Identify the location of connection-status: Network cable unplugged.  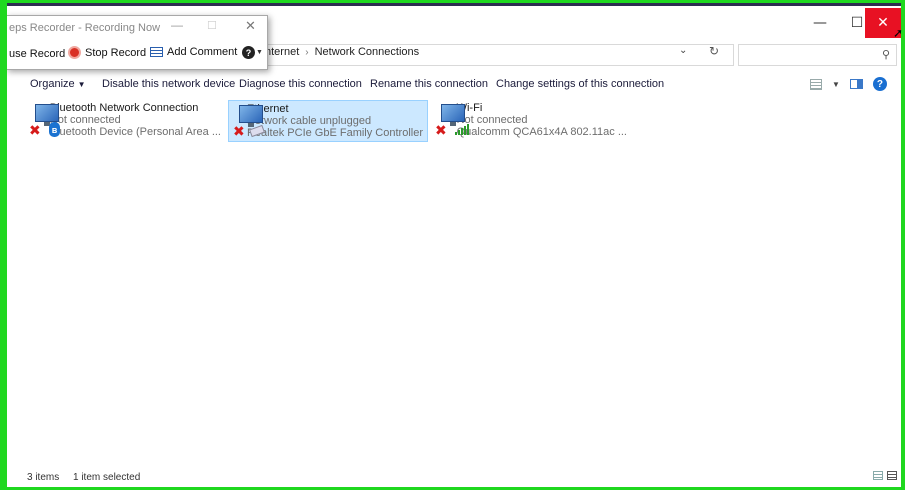
(309, 121).